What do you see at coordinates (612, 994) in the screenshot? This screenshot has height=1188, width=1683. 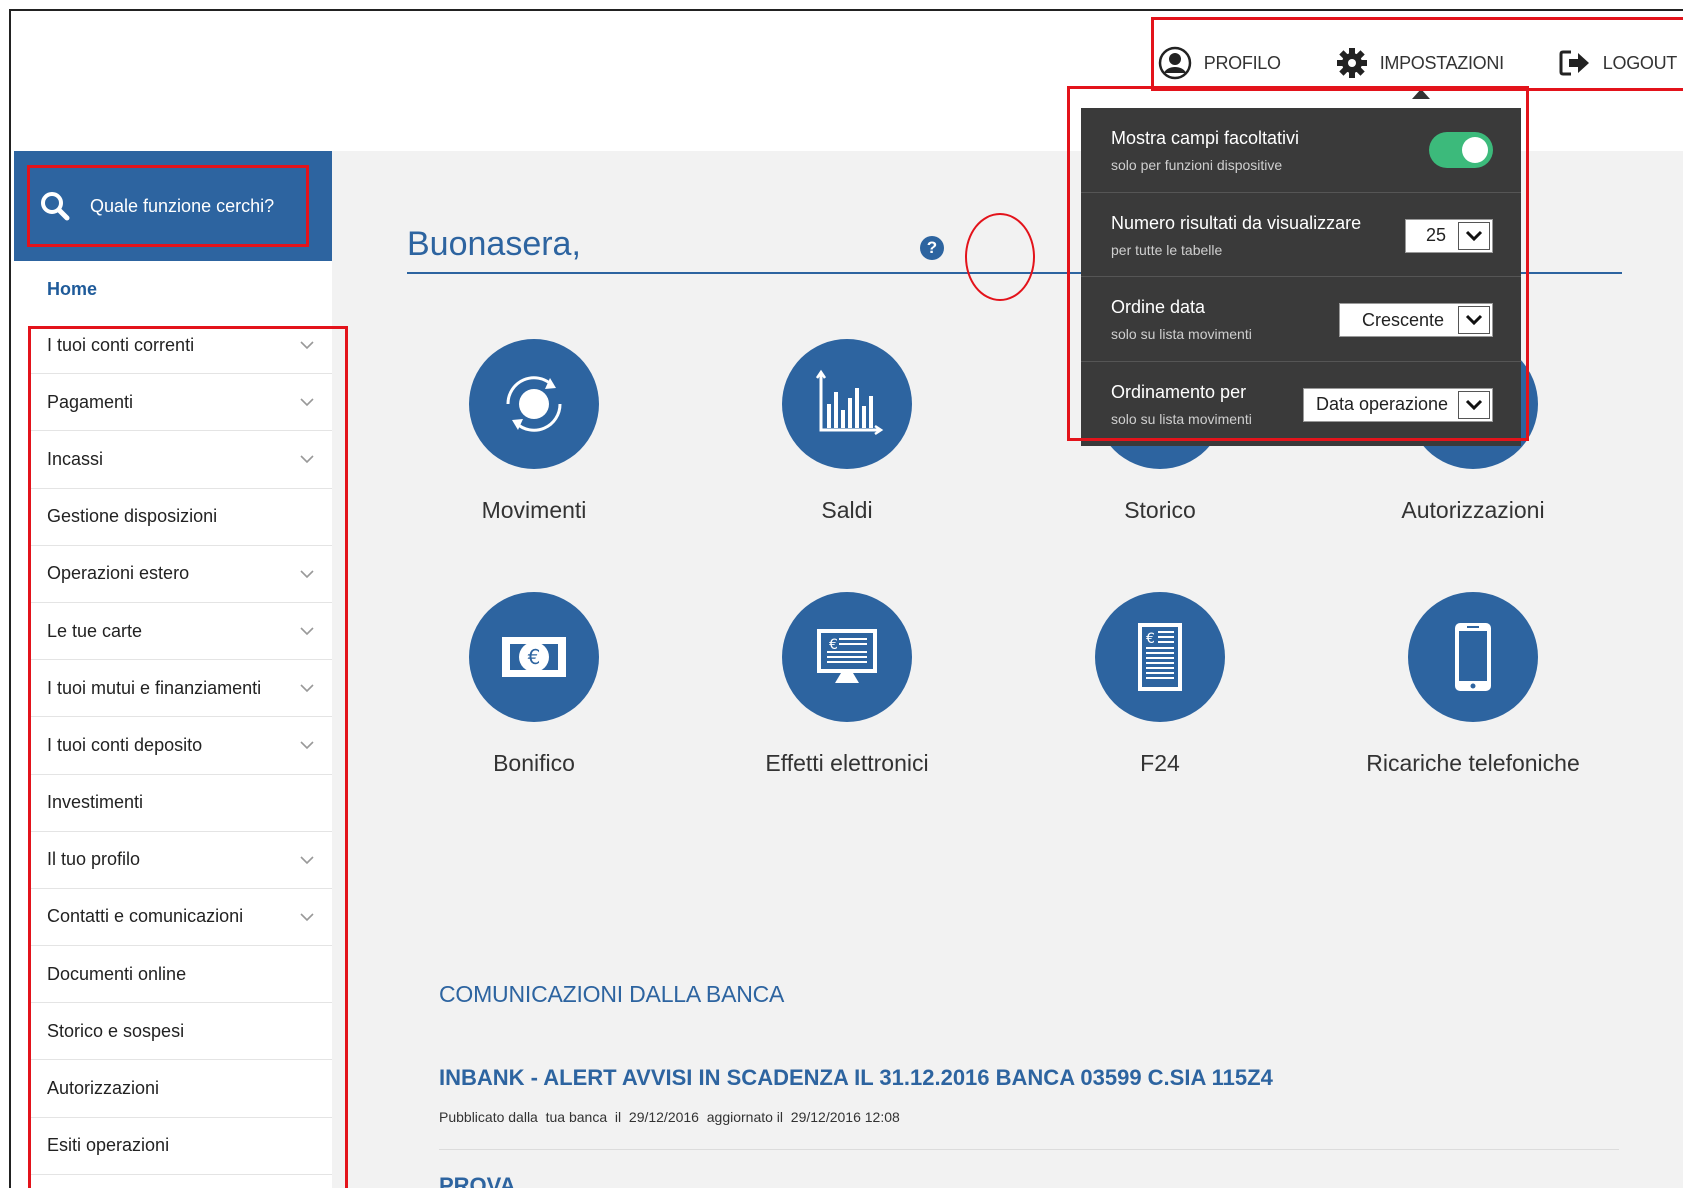 I see `communications-title: COMUNICAZIONI DALLA BANCA` at bounding box center [612, 994].